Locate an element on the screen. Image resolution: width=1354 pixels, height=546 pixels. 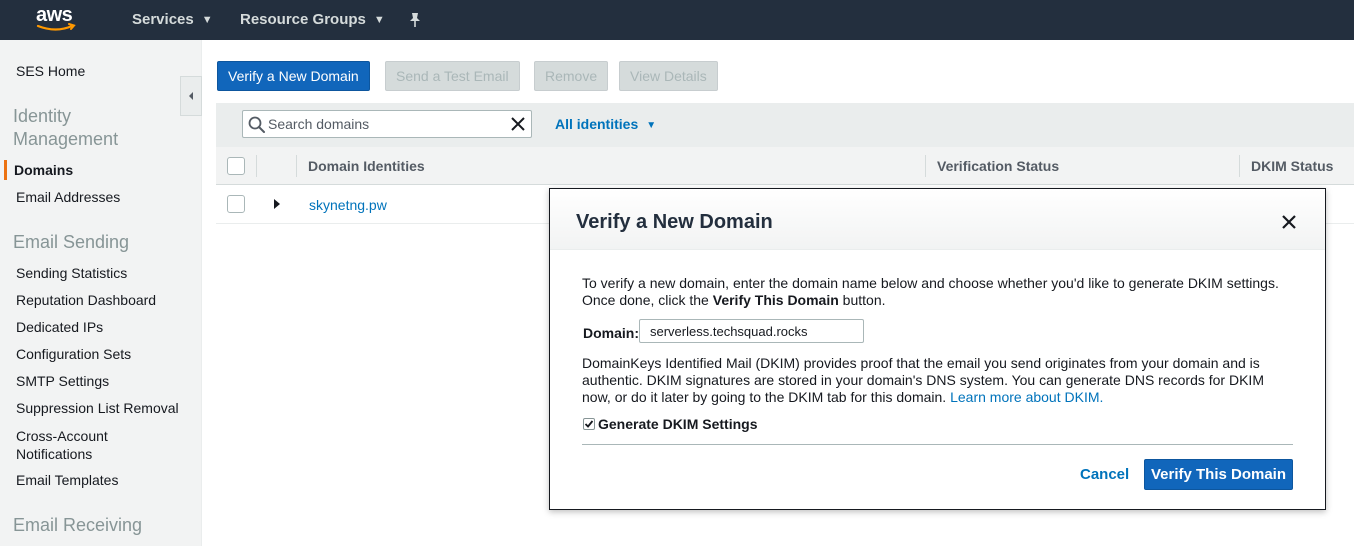
generate-dkim-checkbox is located at coordinates (589, 424).